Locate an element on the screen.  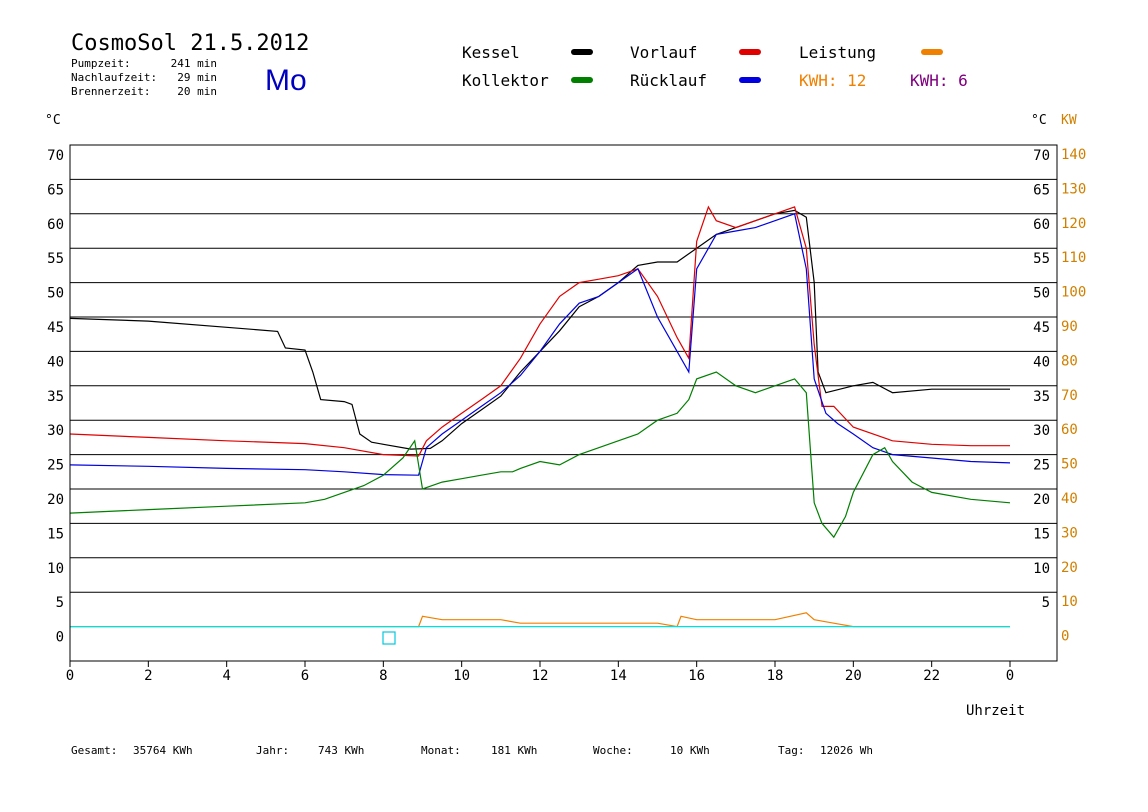
y-tick-label-right: 25 is located at coordinates (1041, 466).